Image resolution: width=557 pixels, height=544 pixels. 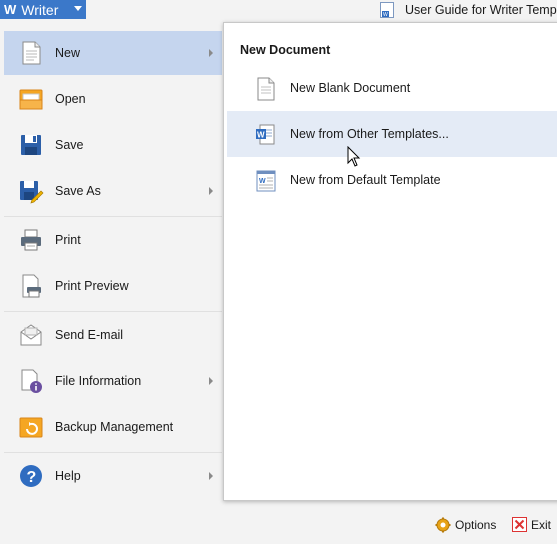 I want to click on help-icon: ?, so click(x=31, y=476).